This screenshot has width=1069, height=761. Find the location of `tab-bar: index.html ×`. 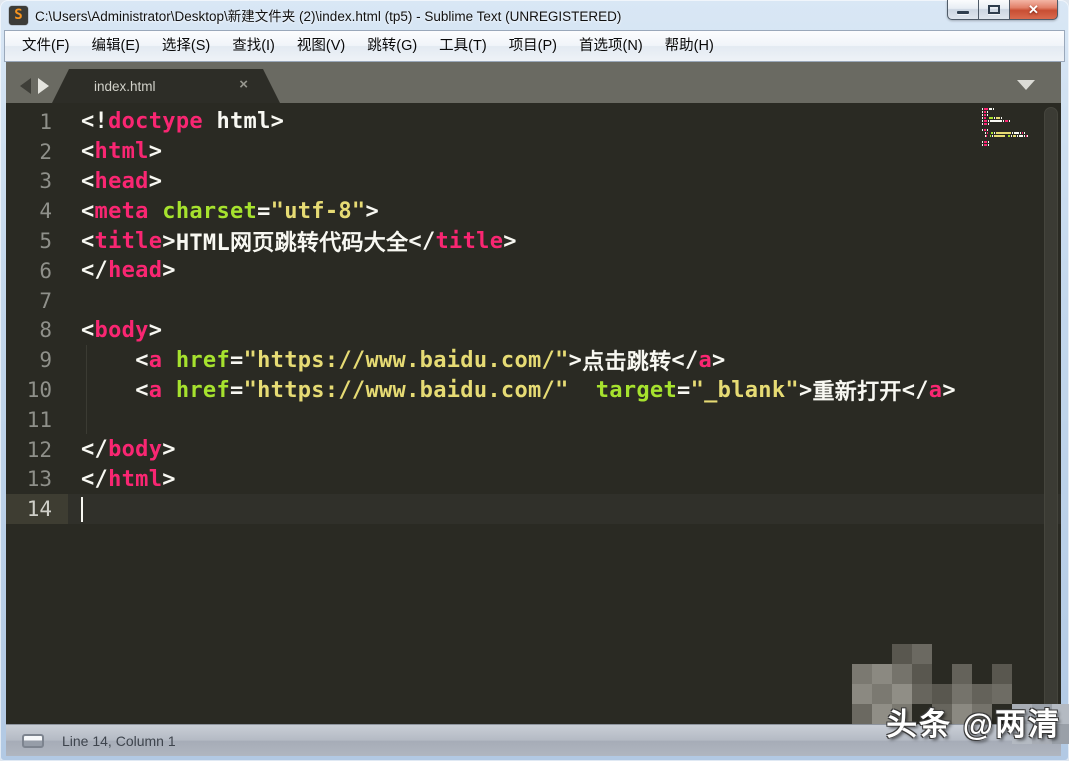

tab-bar: index.html × is located at coordinates (533, 82).